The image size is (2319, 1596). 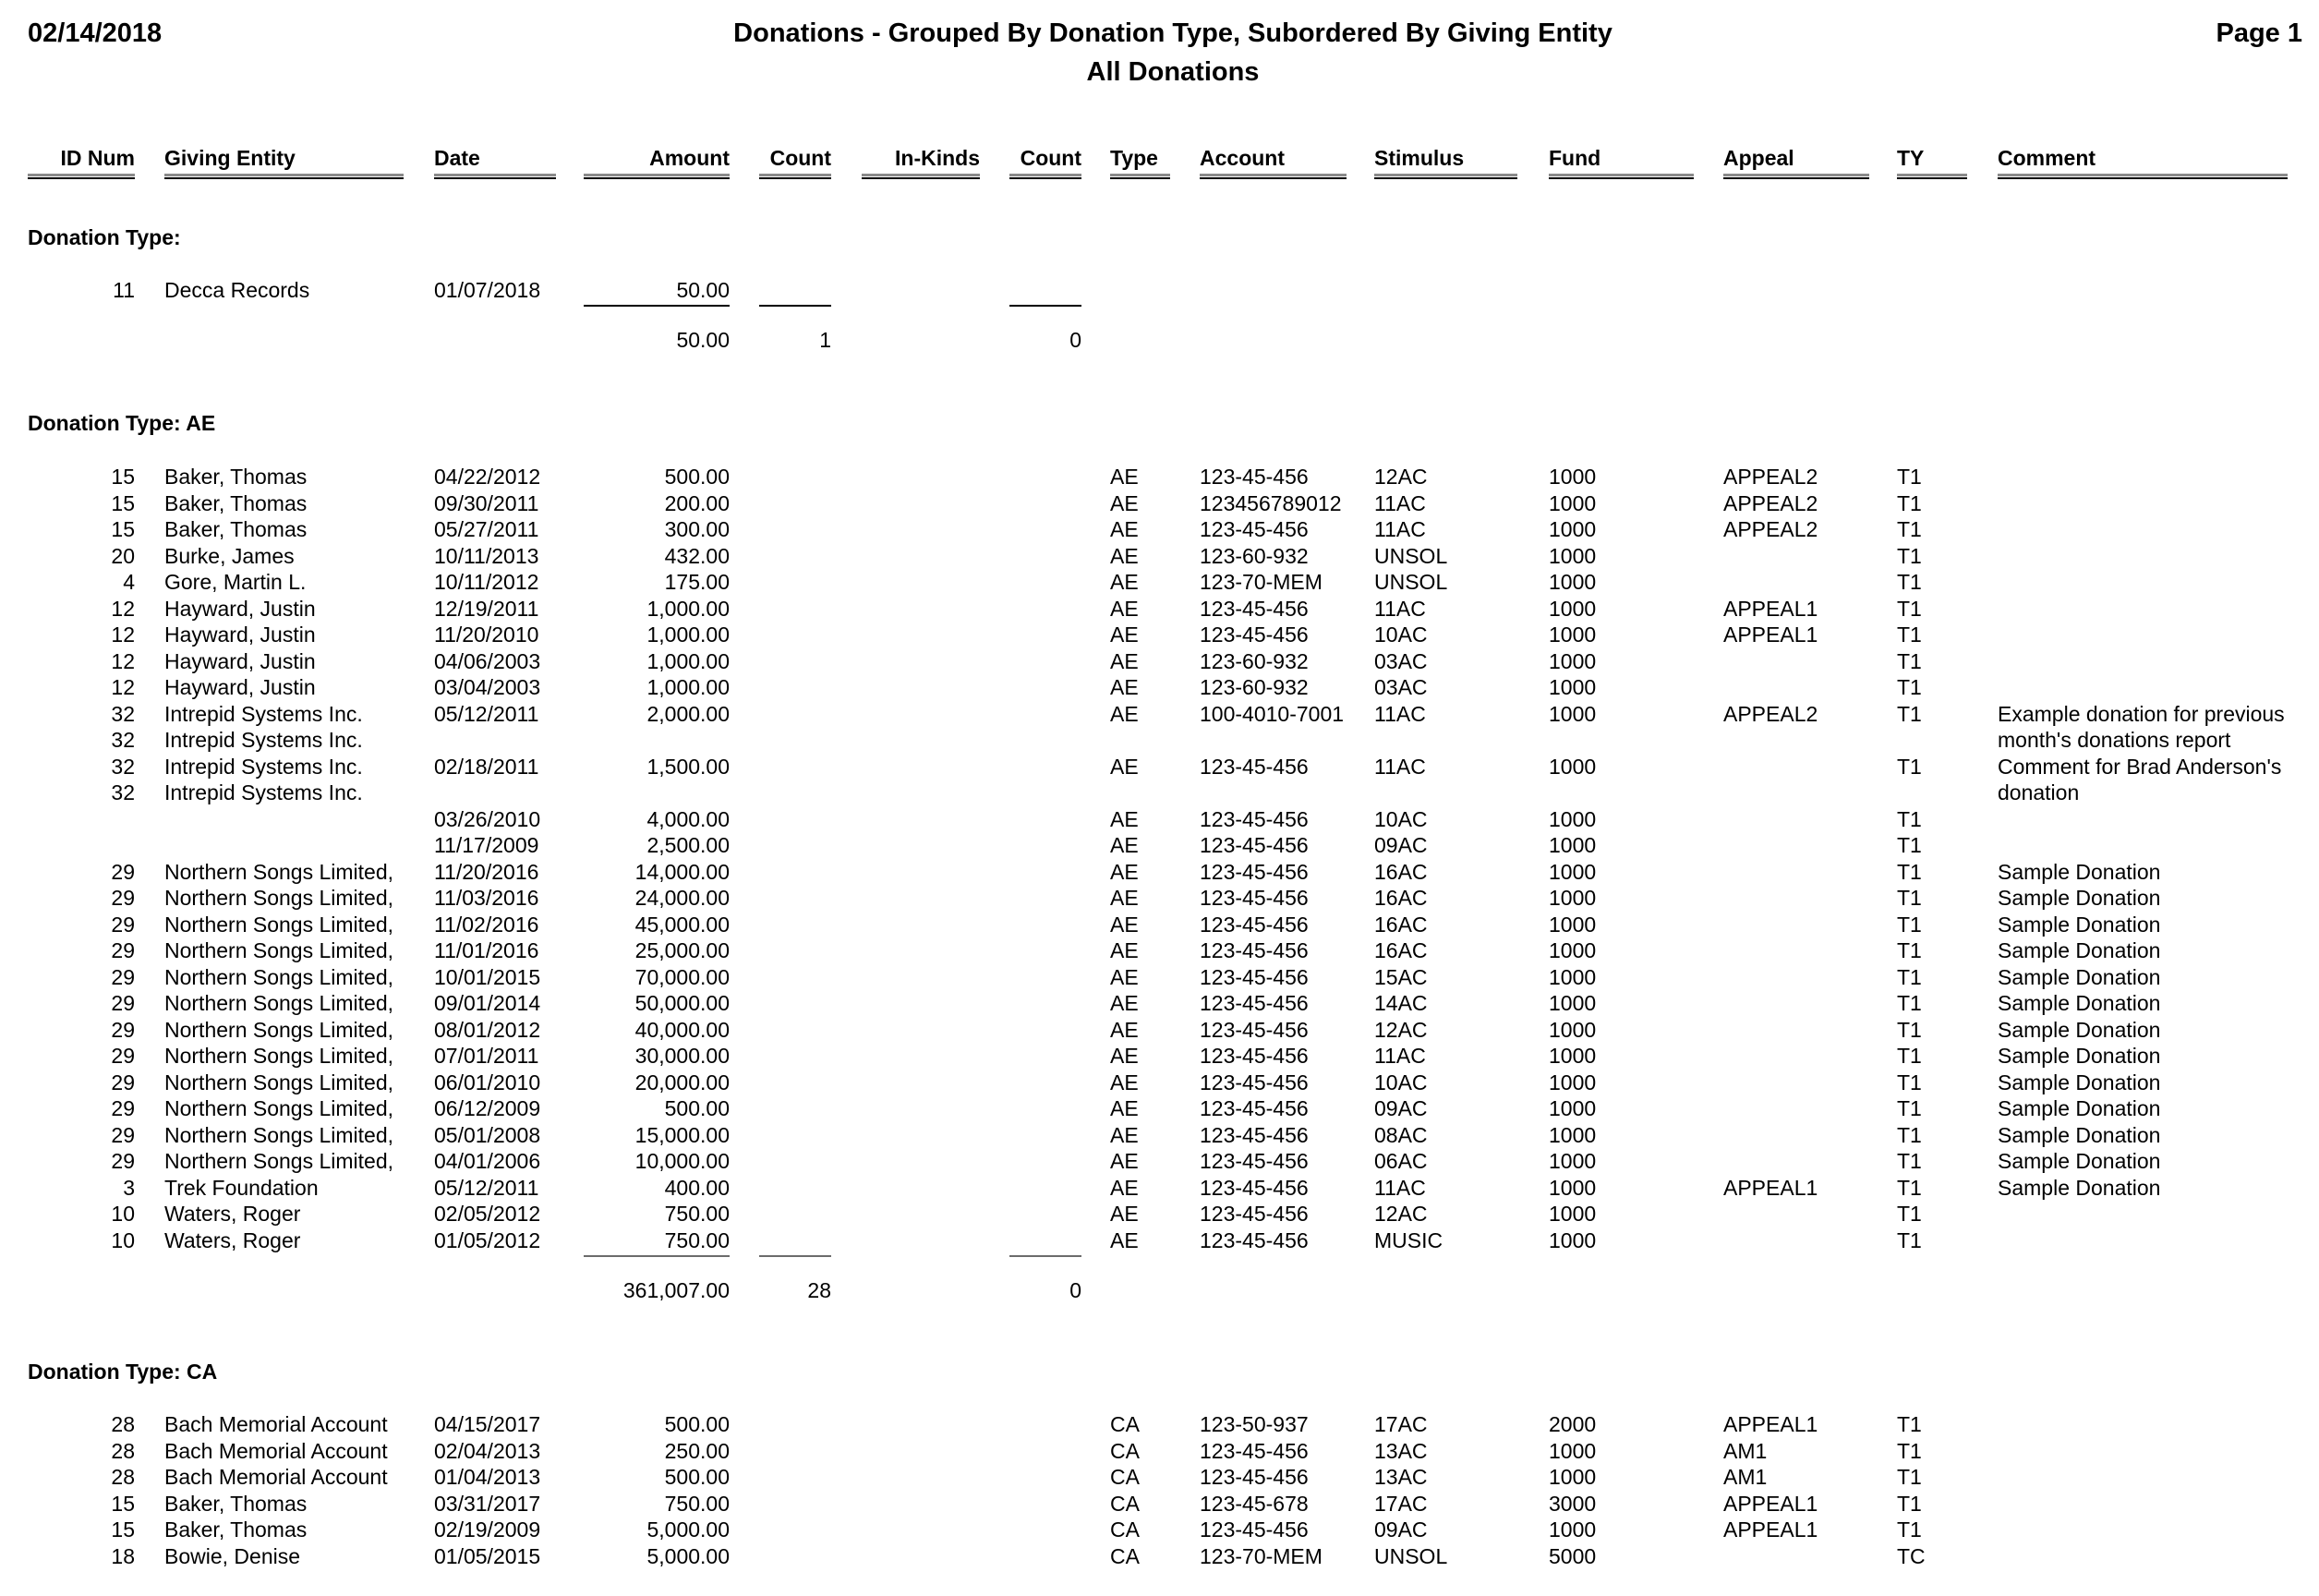 What do you see at coordinates (1401, 635) in the screenshot?
I see `cell-stimulus: 10AC` at bounding box center [1401, 635].